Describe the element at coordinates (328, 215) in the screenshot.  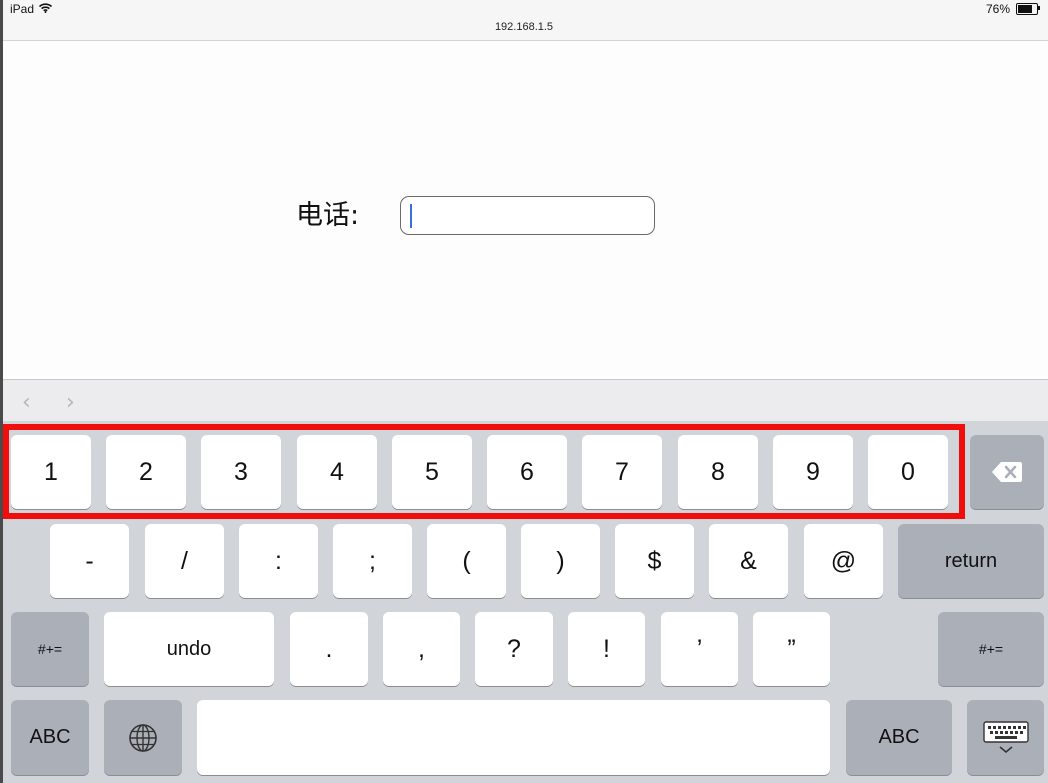
I see `phone-label: 电话:` at that location.